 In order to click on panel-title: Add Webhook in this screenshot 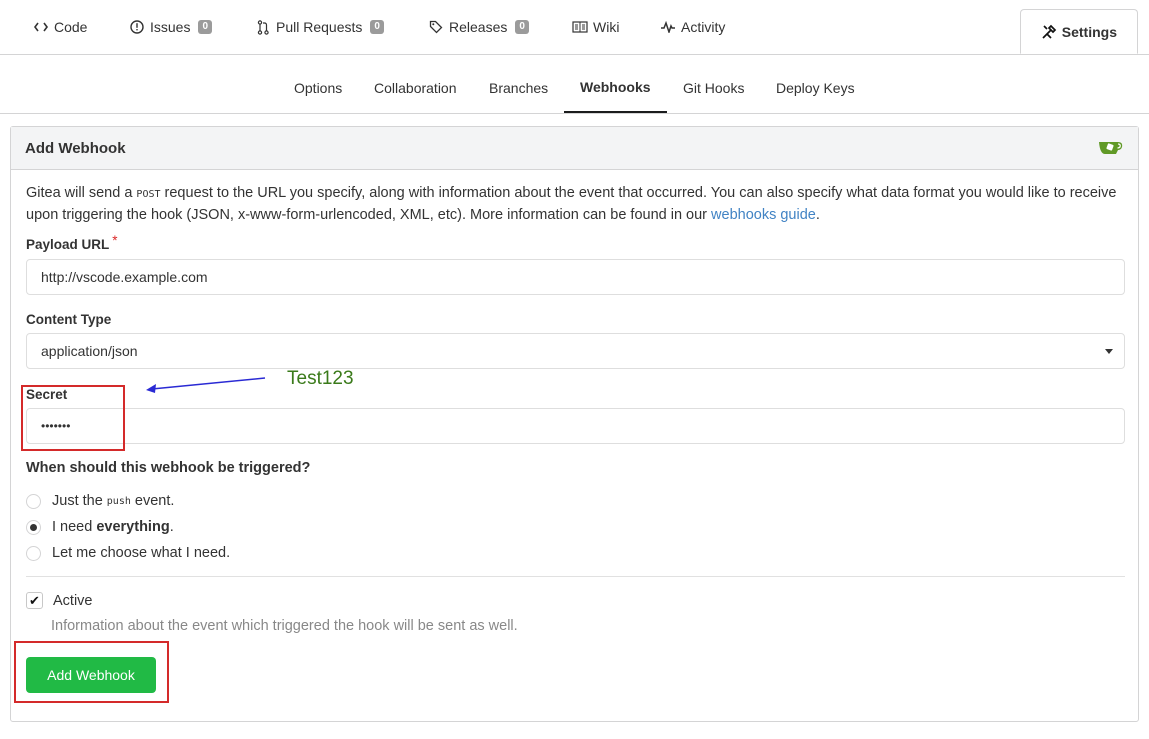, I will do `click(75, 148)`.